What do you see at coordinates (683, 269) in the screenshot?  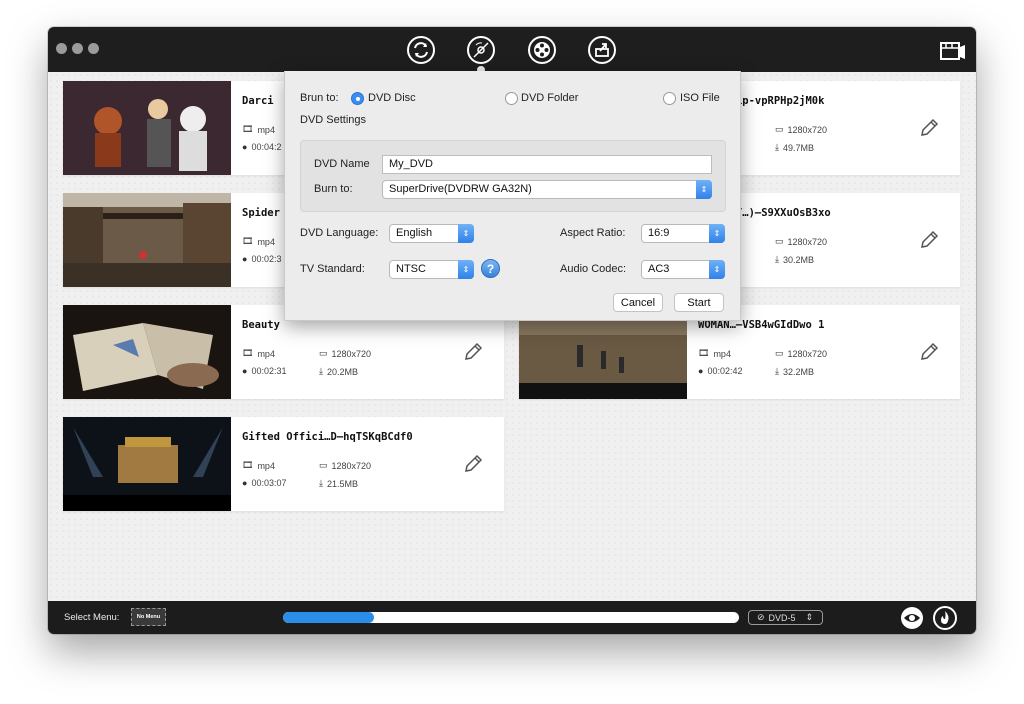 I see `audio-codec-select: AC3 ⇕` at bounding box center [683, 269].